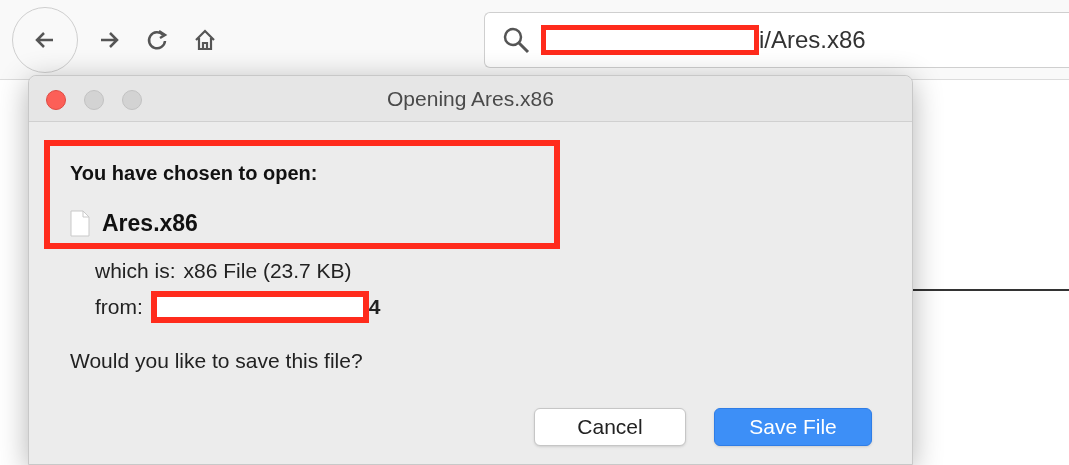 The image size is (1069, 465). What do you see at coordinates (119, 306) in the screenshot?
I see `detail-label: from:` at bounding box center [119, 306].